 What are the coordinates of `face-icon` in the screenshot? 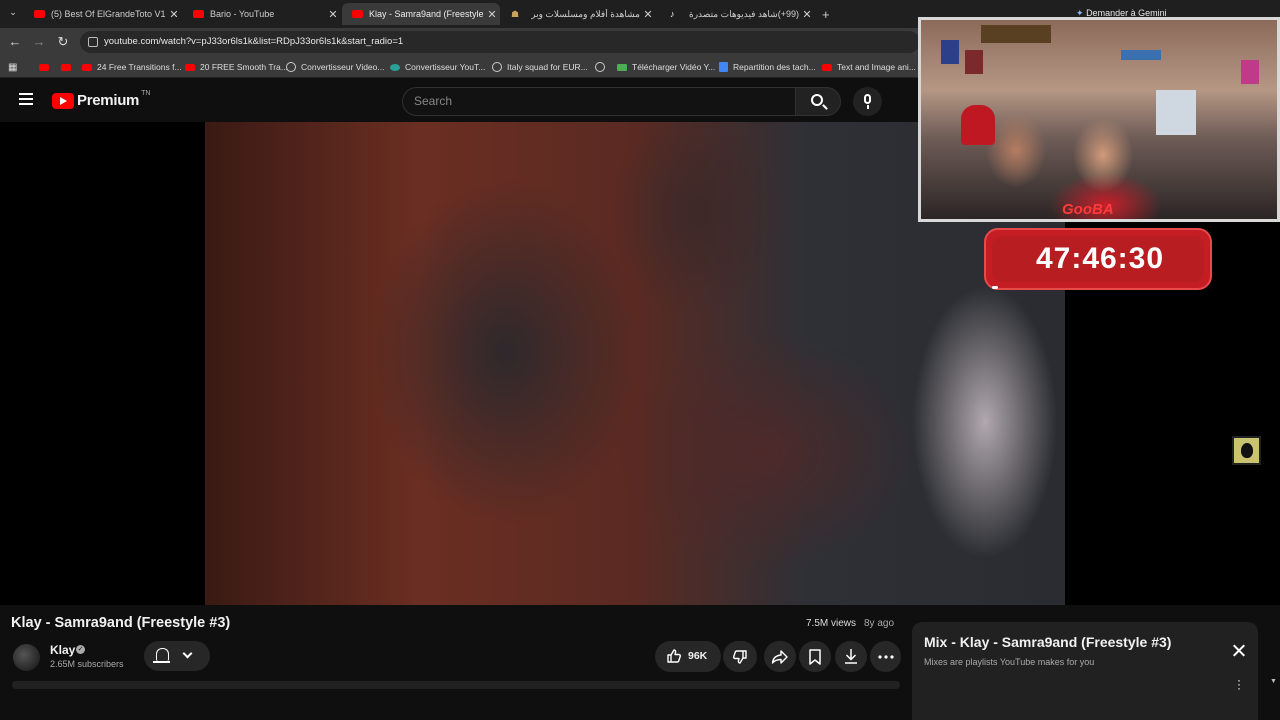 It's located at (1247, 450).